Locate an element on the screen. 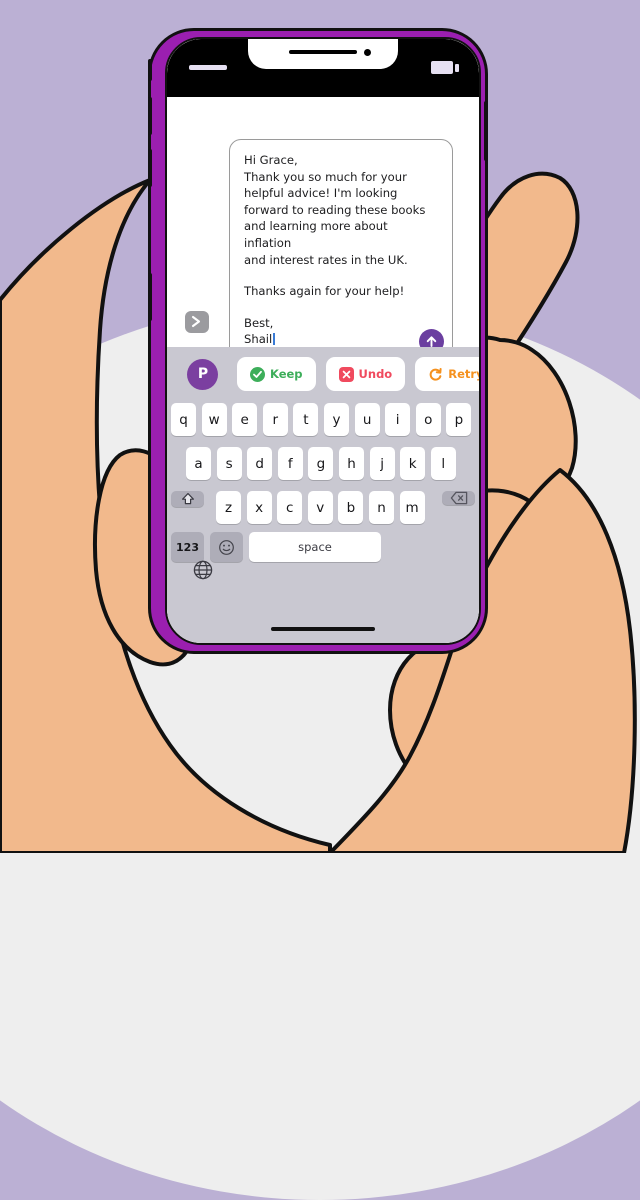 Image resolution: width=640 pixels, height=1200 pixels. notch-cutout is located at coordinates (323, 54).